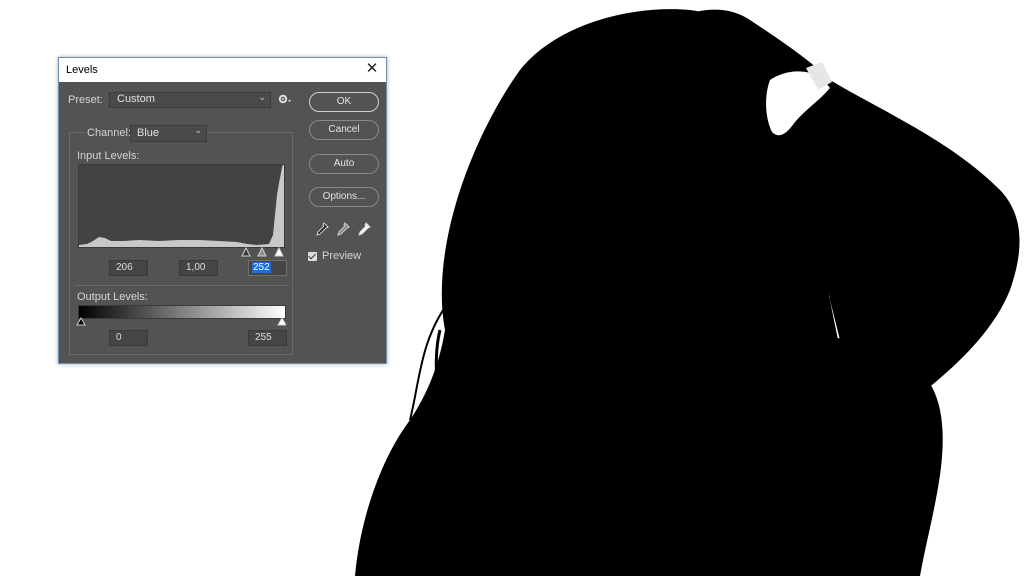  Describe the element at coordinates (85, 100) in the screenshot. I see `preset-label: Preset:` at that location.